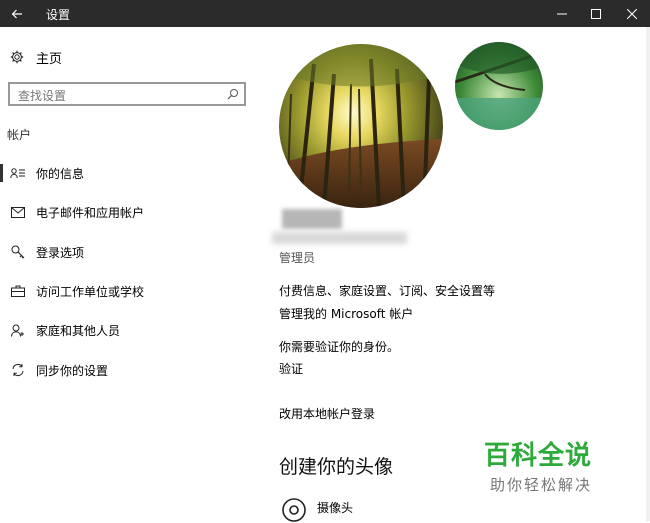 This screenshot has width=650, height=523. I want to click on search-box: 查找设置, so click(127, 94).